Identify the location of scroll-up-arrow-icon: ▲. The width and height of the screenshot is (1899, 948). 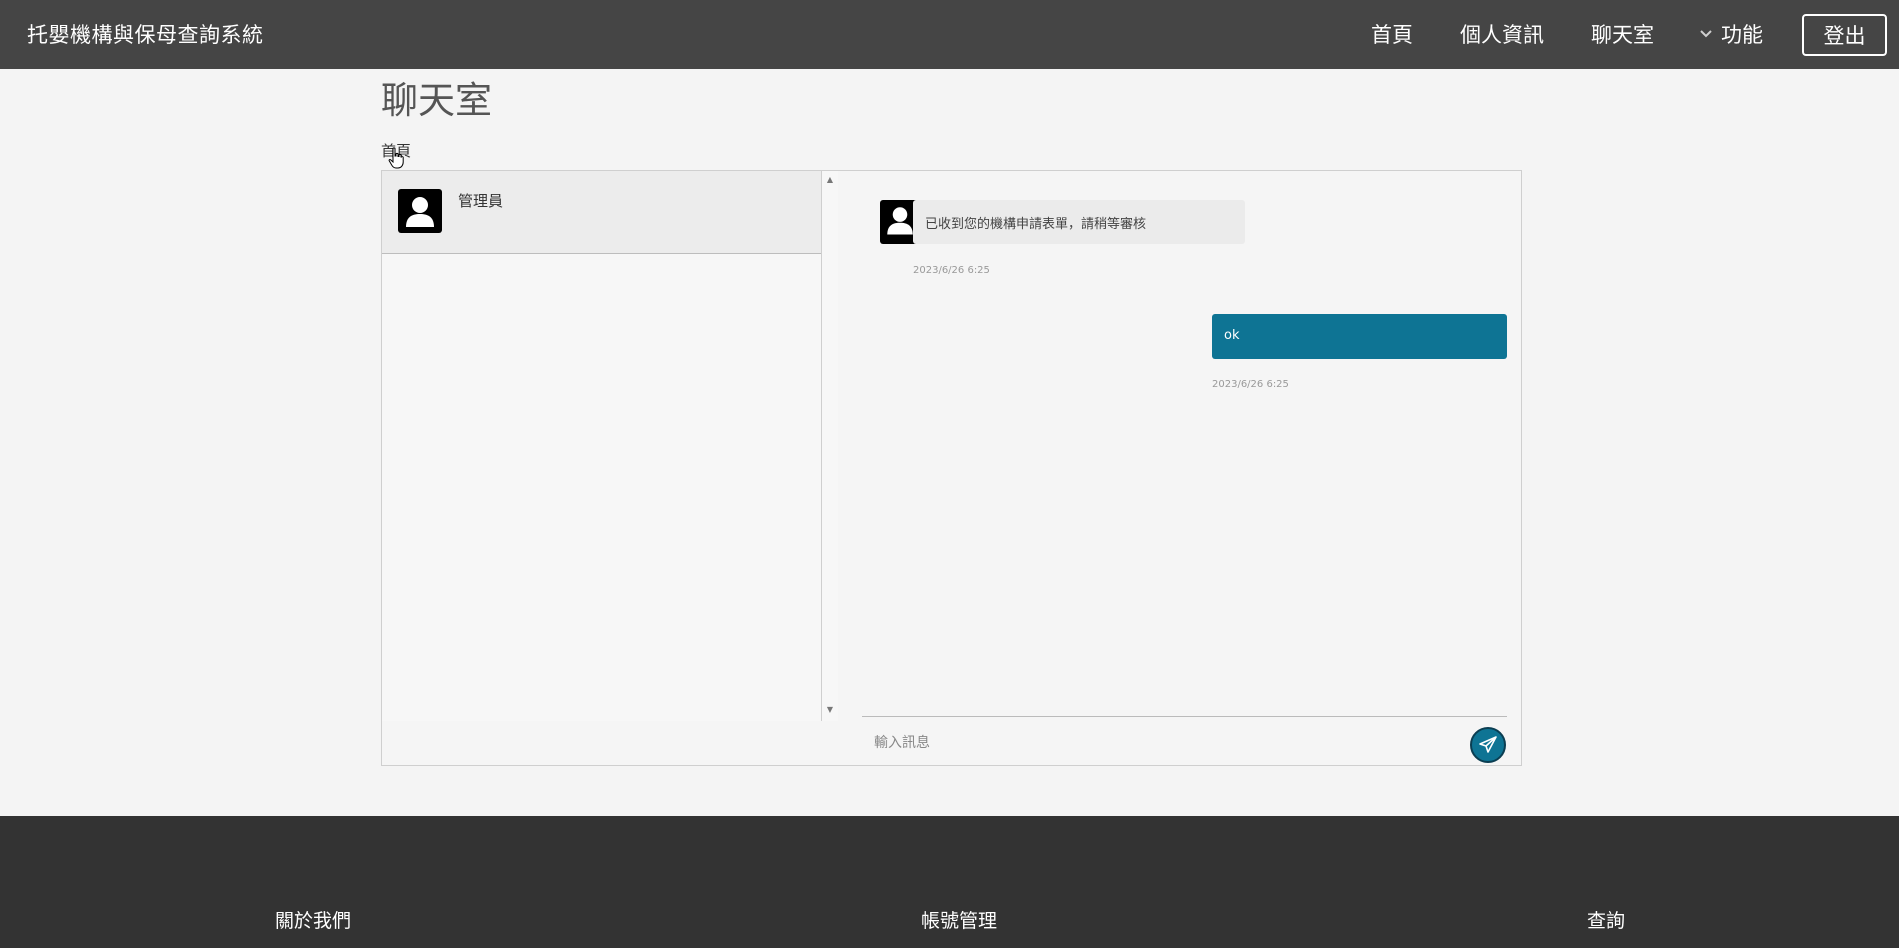
(830, 180).